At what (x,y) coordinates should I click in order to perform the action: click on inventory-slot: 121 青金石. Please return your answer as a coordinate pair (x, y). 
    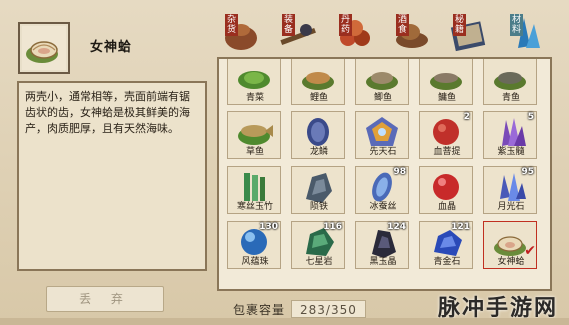
    Looking at the image, I should click on (446, 245).